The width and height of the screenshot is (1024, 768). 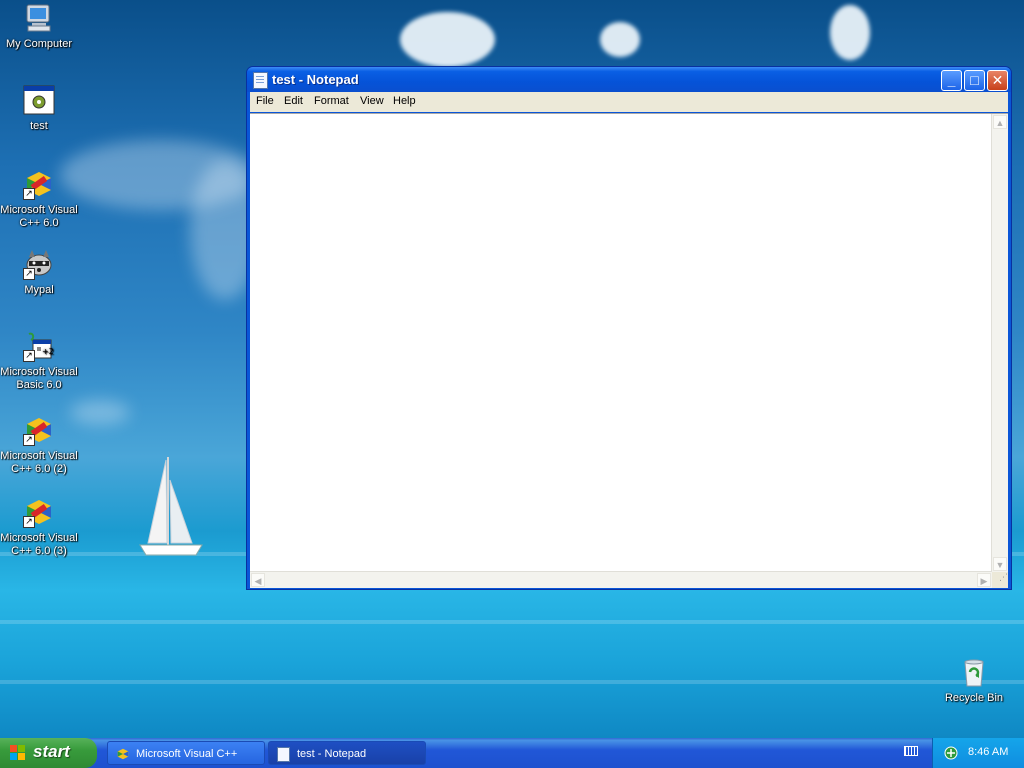 I want to click on menu-bar: File Edit Format View Help, so click(x=629, y=102).